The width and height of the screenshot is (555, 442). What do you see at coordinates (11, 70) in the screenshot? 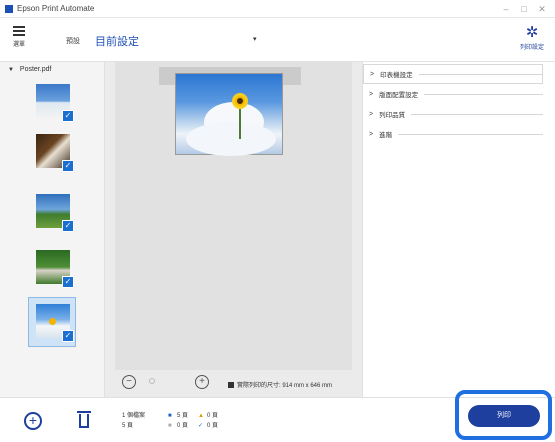
I see `caret-down-icon: ▼` at bounding box center [11, 70].